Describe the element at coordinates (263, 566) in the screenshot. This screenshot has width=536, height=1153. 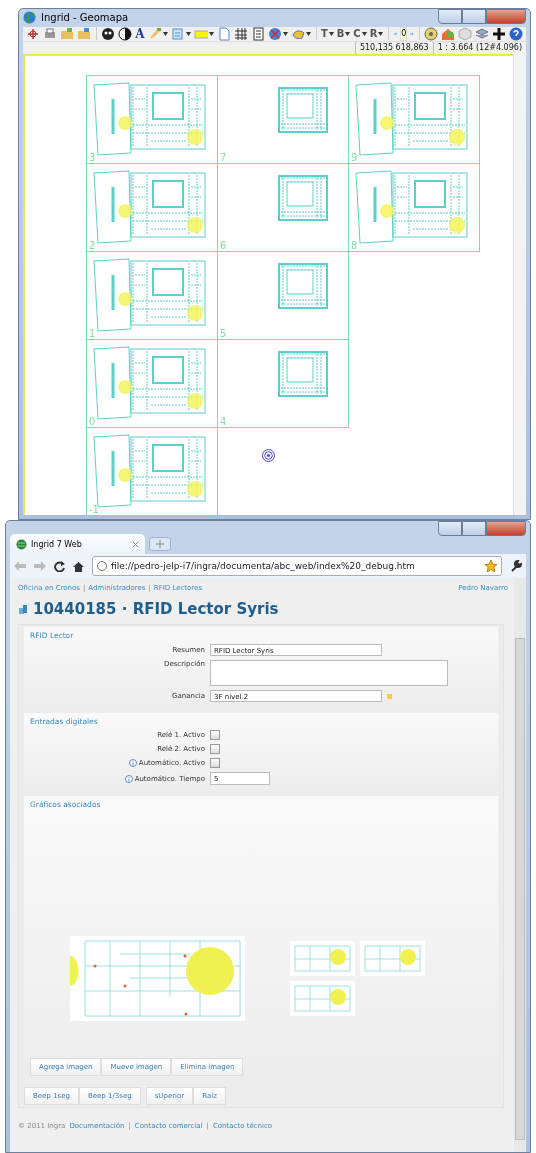
I see `url-text: file://pedro-jelp-i7/ingra/documenta/abc_web/index%20_debug.htm` at that location.